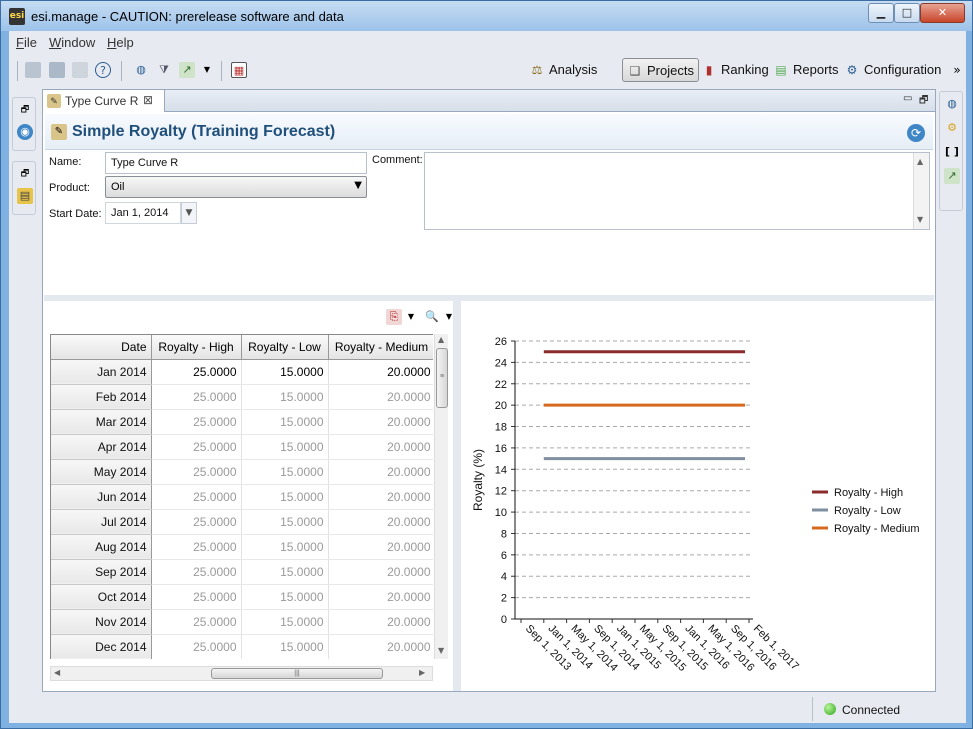  I want to click on table-row: Dec 2014 25.0000 15.0000 20.0000, so click(242, 646).